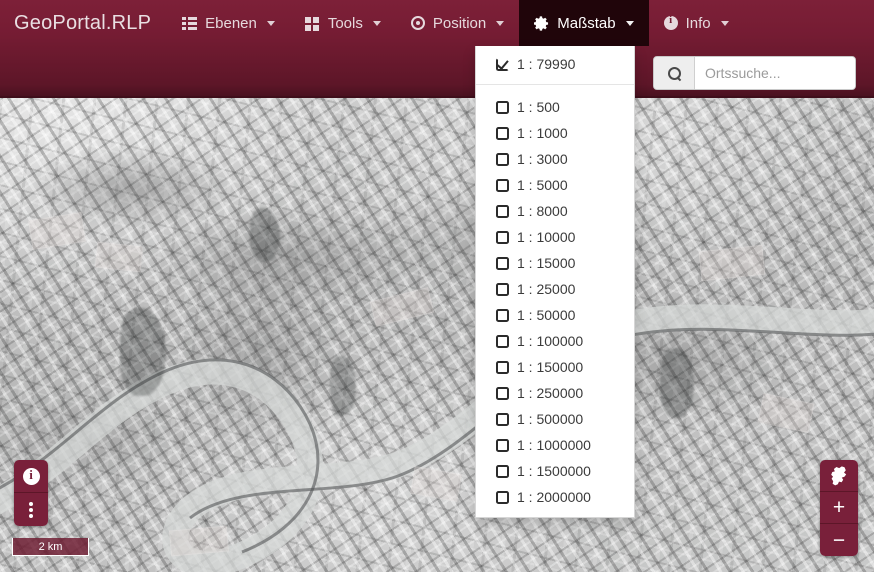 The image size is (874, 572). I want to click on nav-item-label: Tools, so click(345, 23).